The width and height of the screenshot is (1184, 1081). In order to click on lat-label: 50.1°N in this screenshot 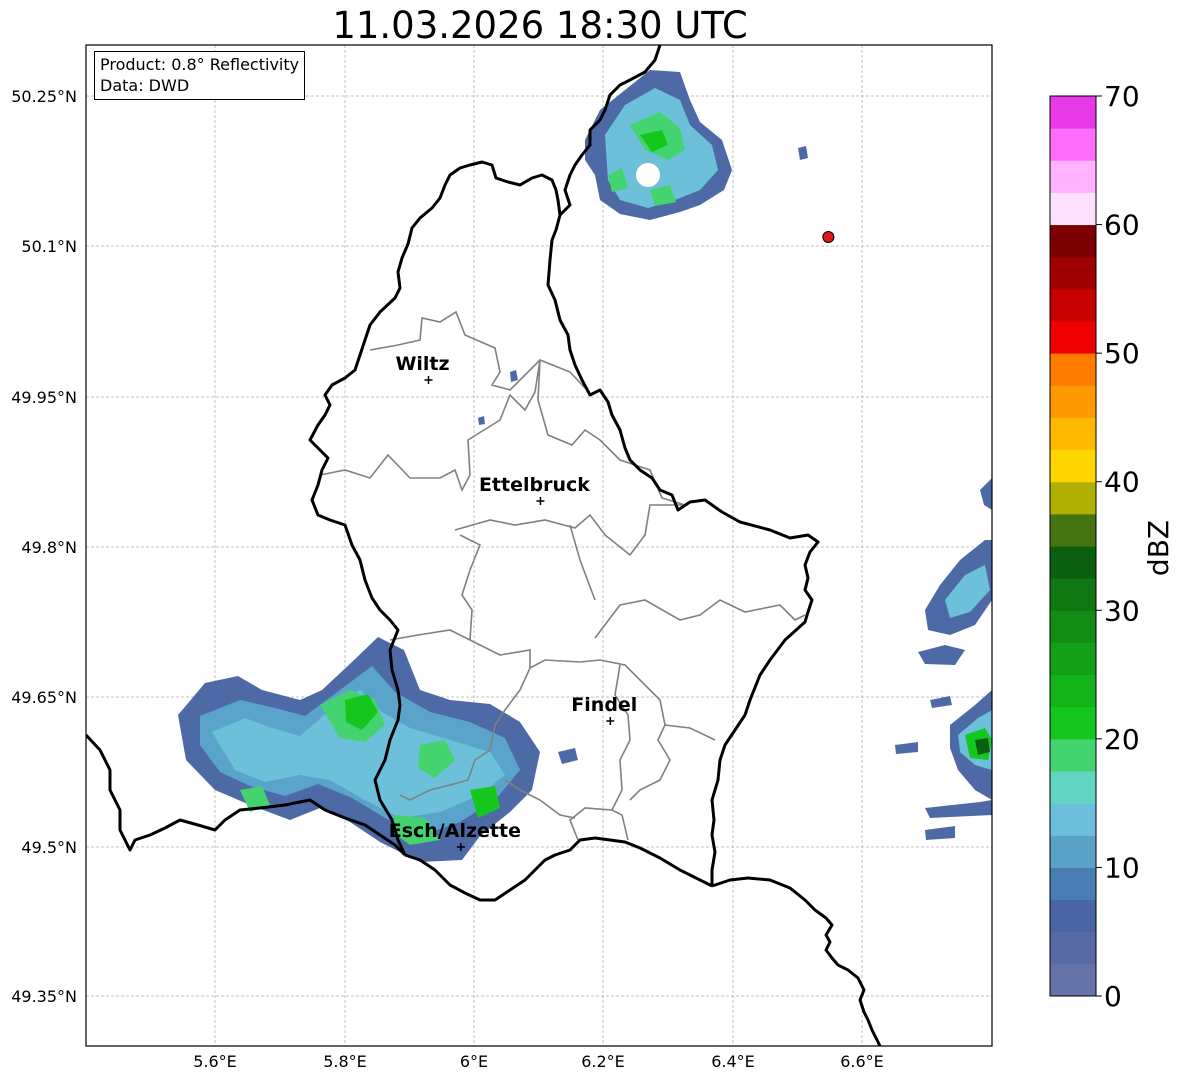, I will do `click(49, 246)`.